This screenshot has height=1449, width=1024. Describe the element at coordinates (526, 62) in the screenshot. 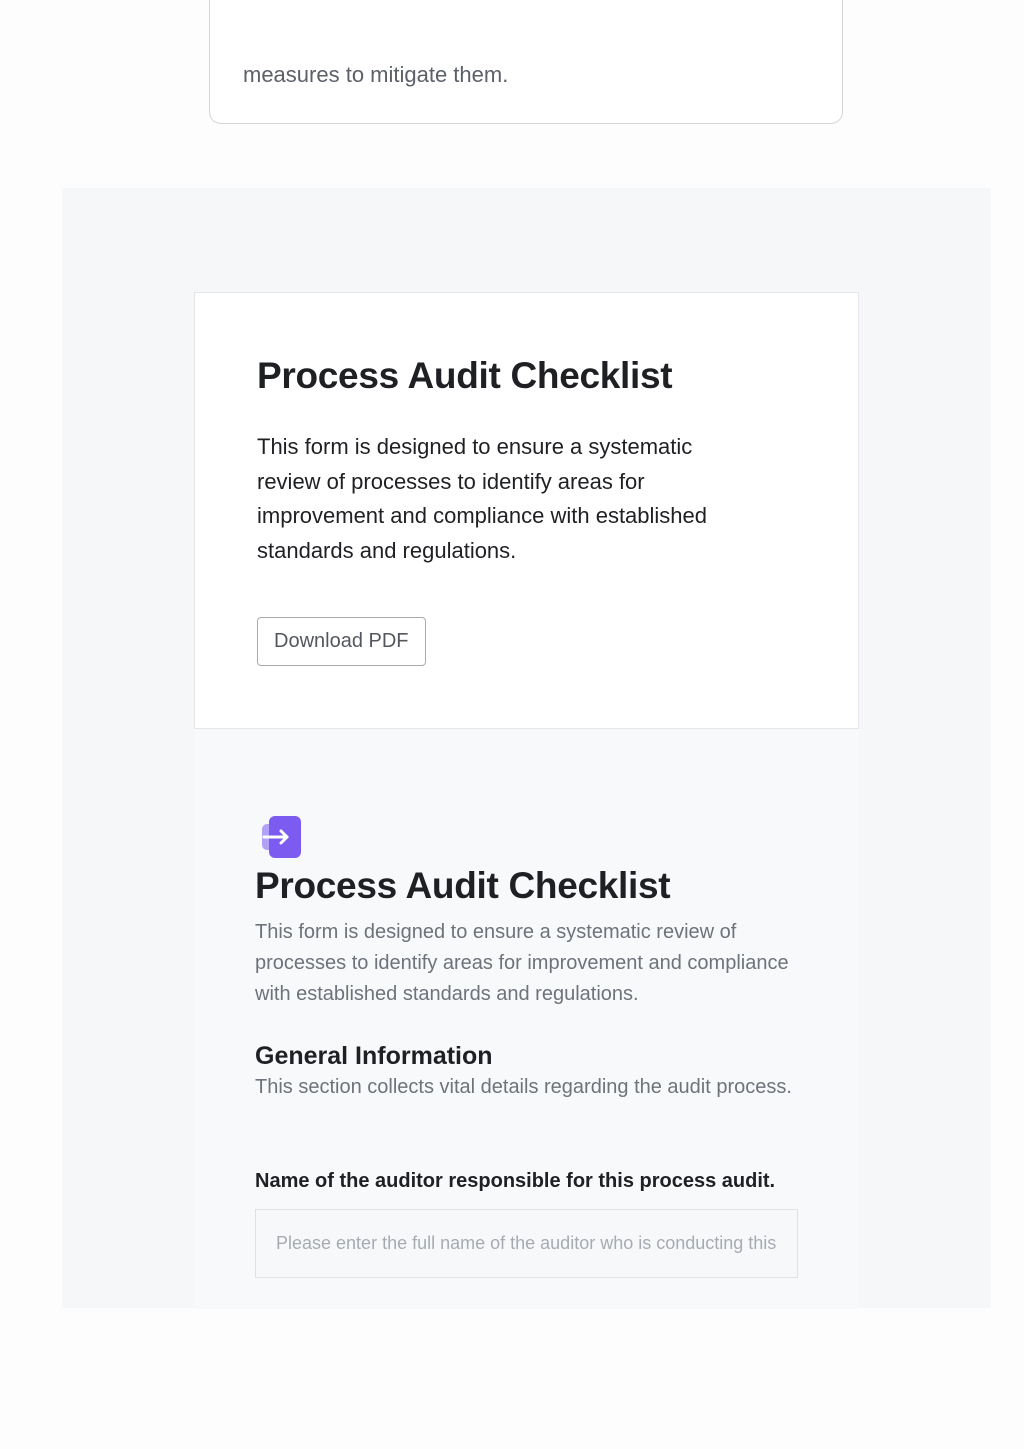

I see `previous-question-card: measures to mitigate them.` at that location.